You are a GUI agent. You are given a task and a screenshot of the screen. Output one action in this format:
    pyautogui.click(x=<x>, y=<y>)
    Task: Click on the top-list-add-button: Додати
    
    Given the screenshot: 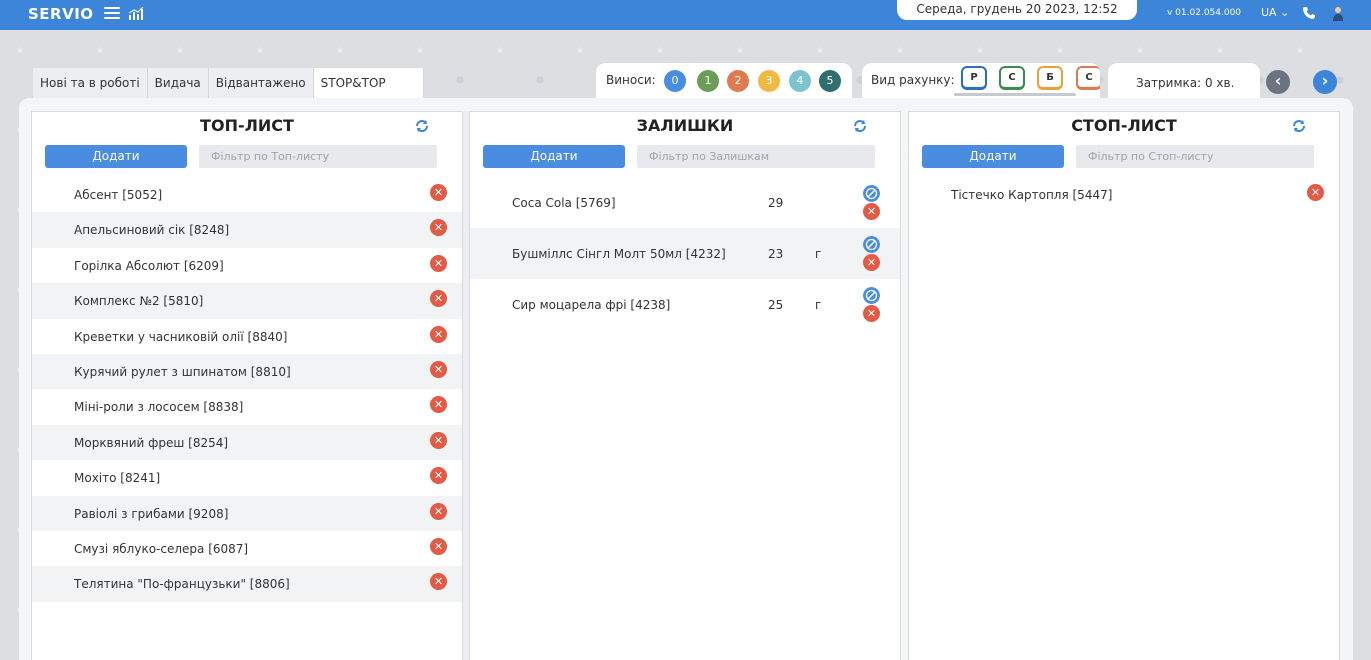 What is the action you would take?
    pyautogui.click(x=116, y=156)
    